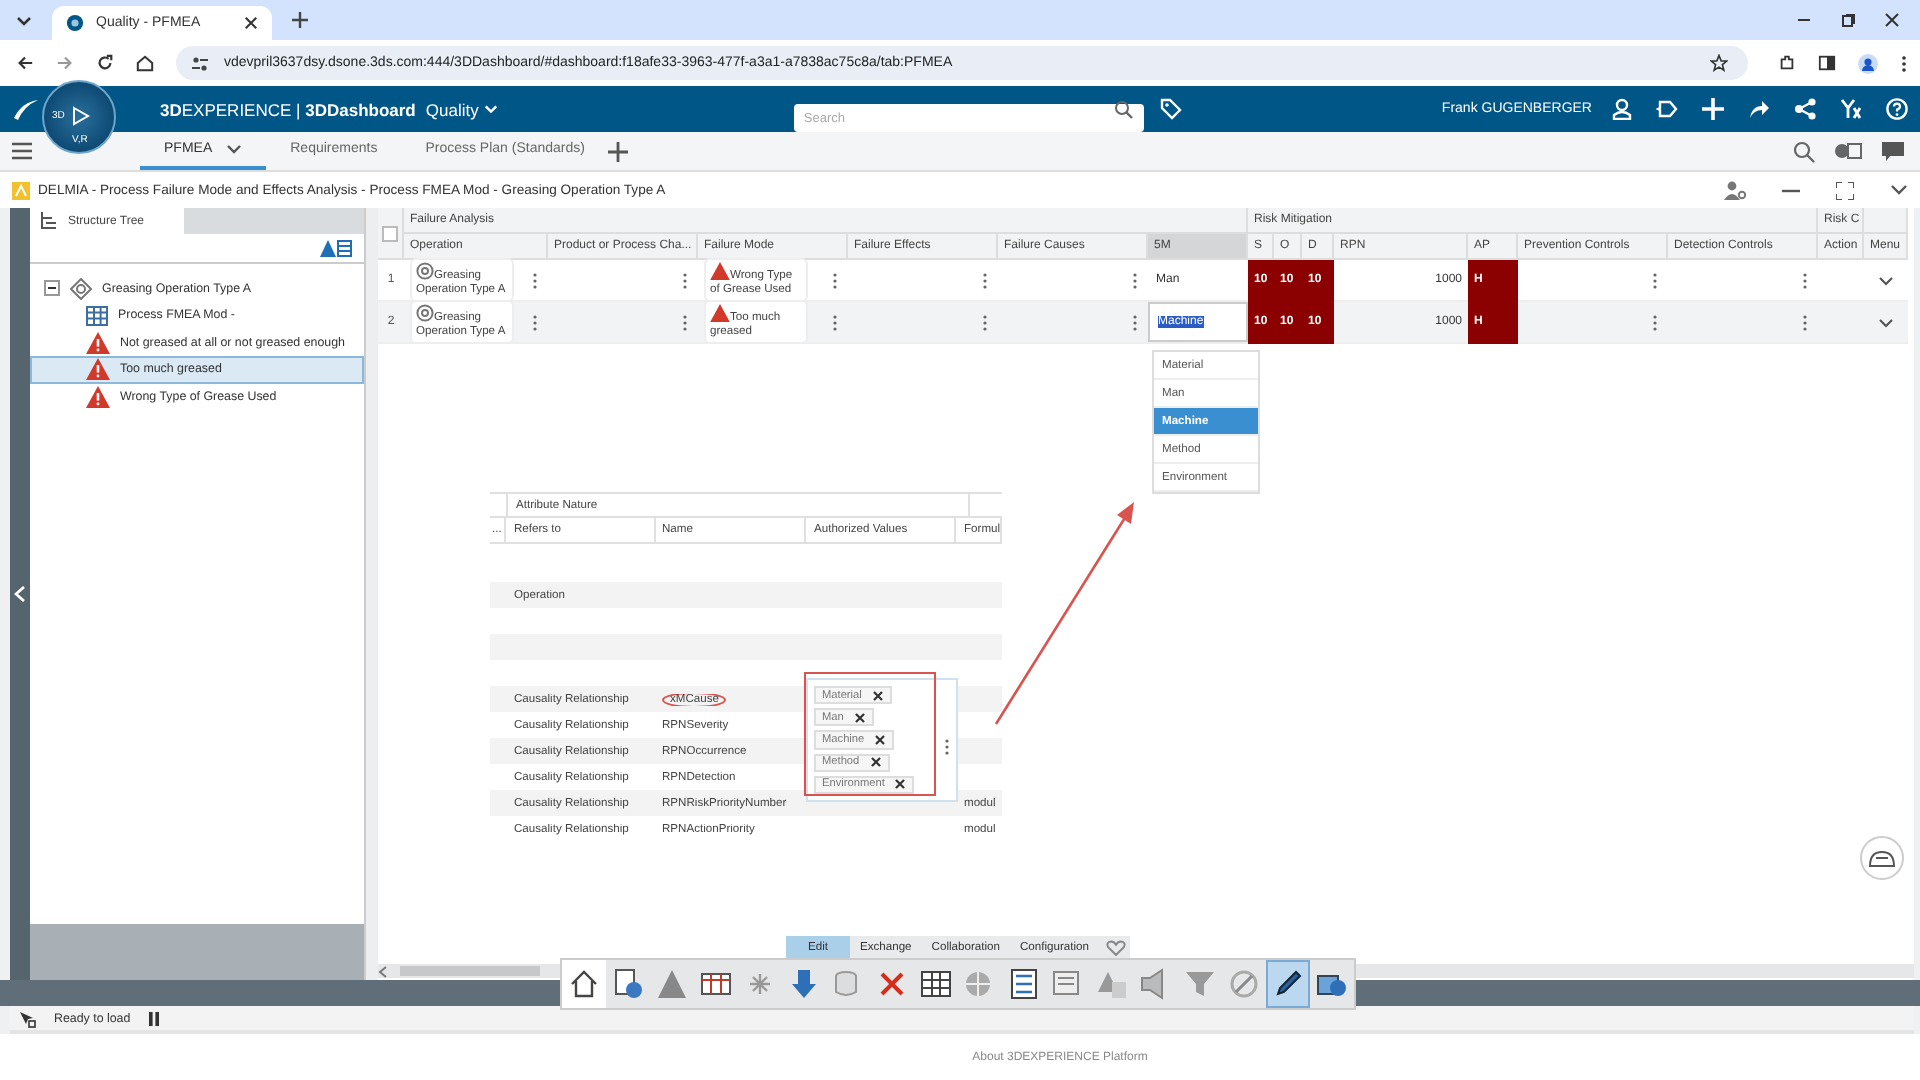 This screenshot has width=1920, height=1080. Describe the element at coordinates (1170, 109) in the screenshot. I see `tag-icon` at that location.